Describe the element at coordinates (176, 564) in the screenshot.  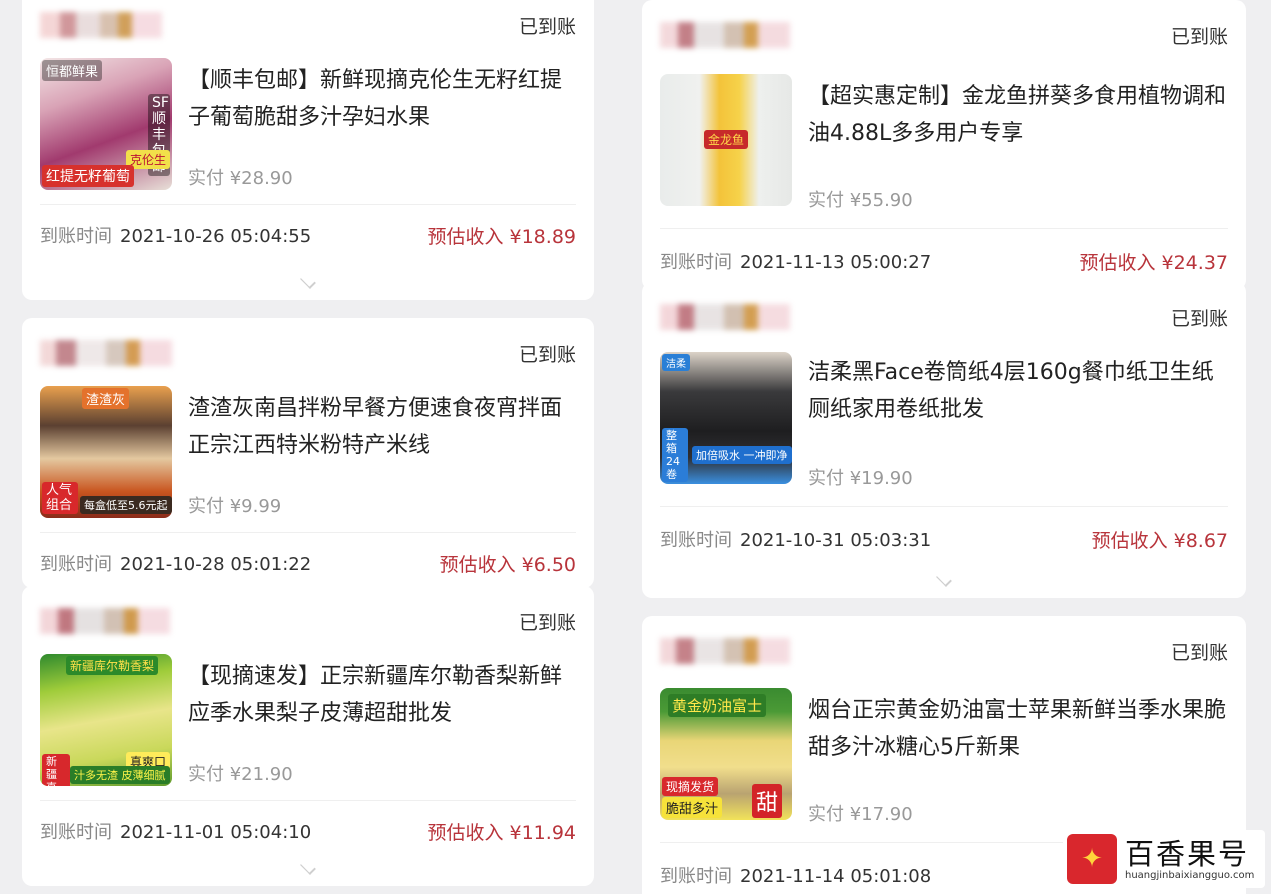
I see `arrival-time: 到账时间 2021-10-28 05:01:22` at that location.